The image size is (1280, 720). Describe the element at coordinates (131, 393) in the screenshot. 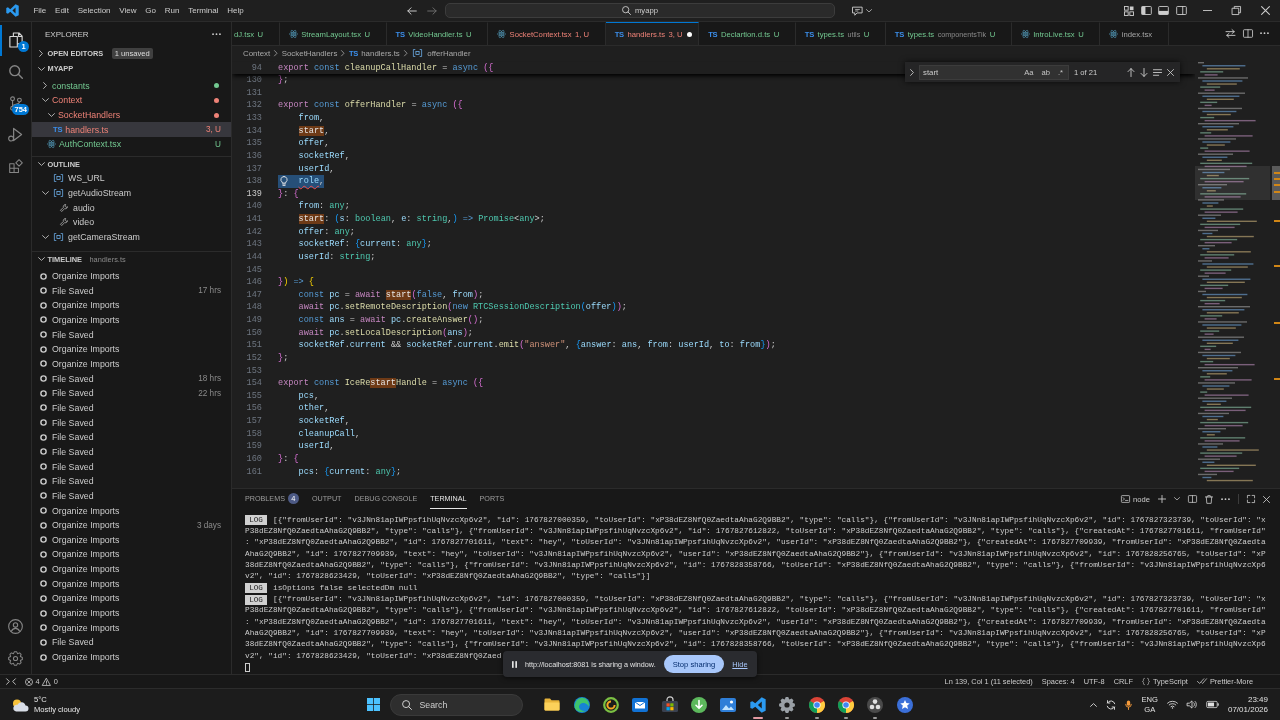

I see `timeline-item: File Saved 22 hrs` at that location.